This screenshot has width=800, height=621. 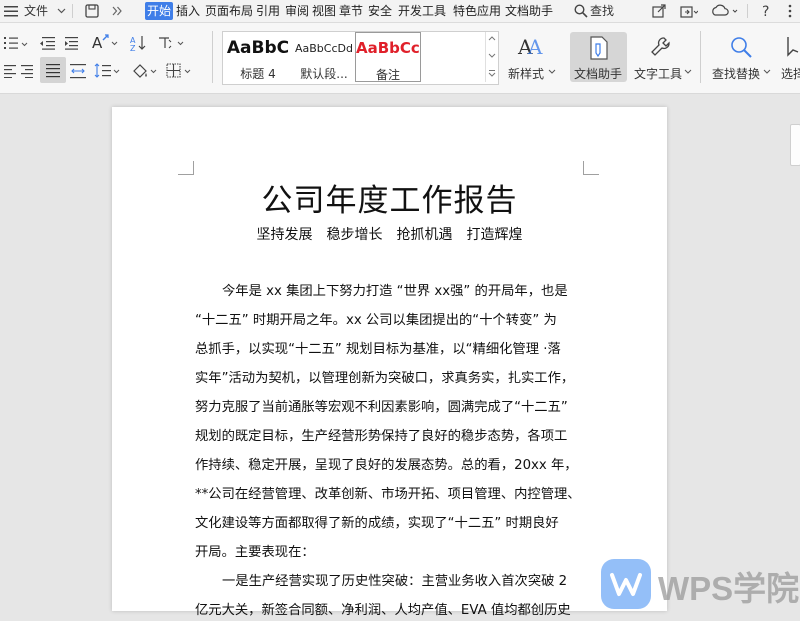 What do you see at coordinates (390, 379) in the screenshot?
I see `paragraph-line: 实年”活动为契机，以管理创新为突破口，求真务实，扎实工作，` at bounding box center [390, 379].